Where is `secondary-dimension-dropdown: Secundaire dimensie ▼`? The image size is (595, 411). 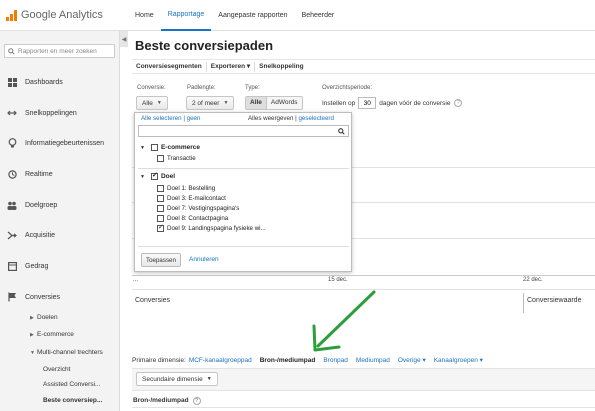 secondary-dimension-dropdown: Secundaire dimensie ▼ is located at coordinates (177, 379).